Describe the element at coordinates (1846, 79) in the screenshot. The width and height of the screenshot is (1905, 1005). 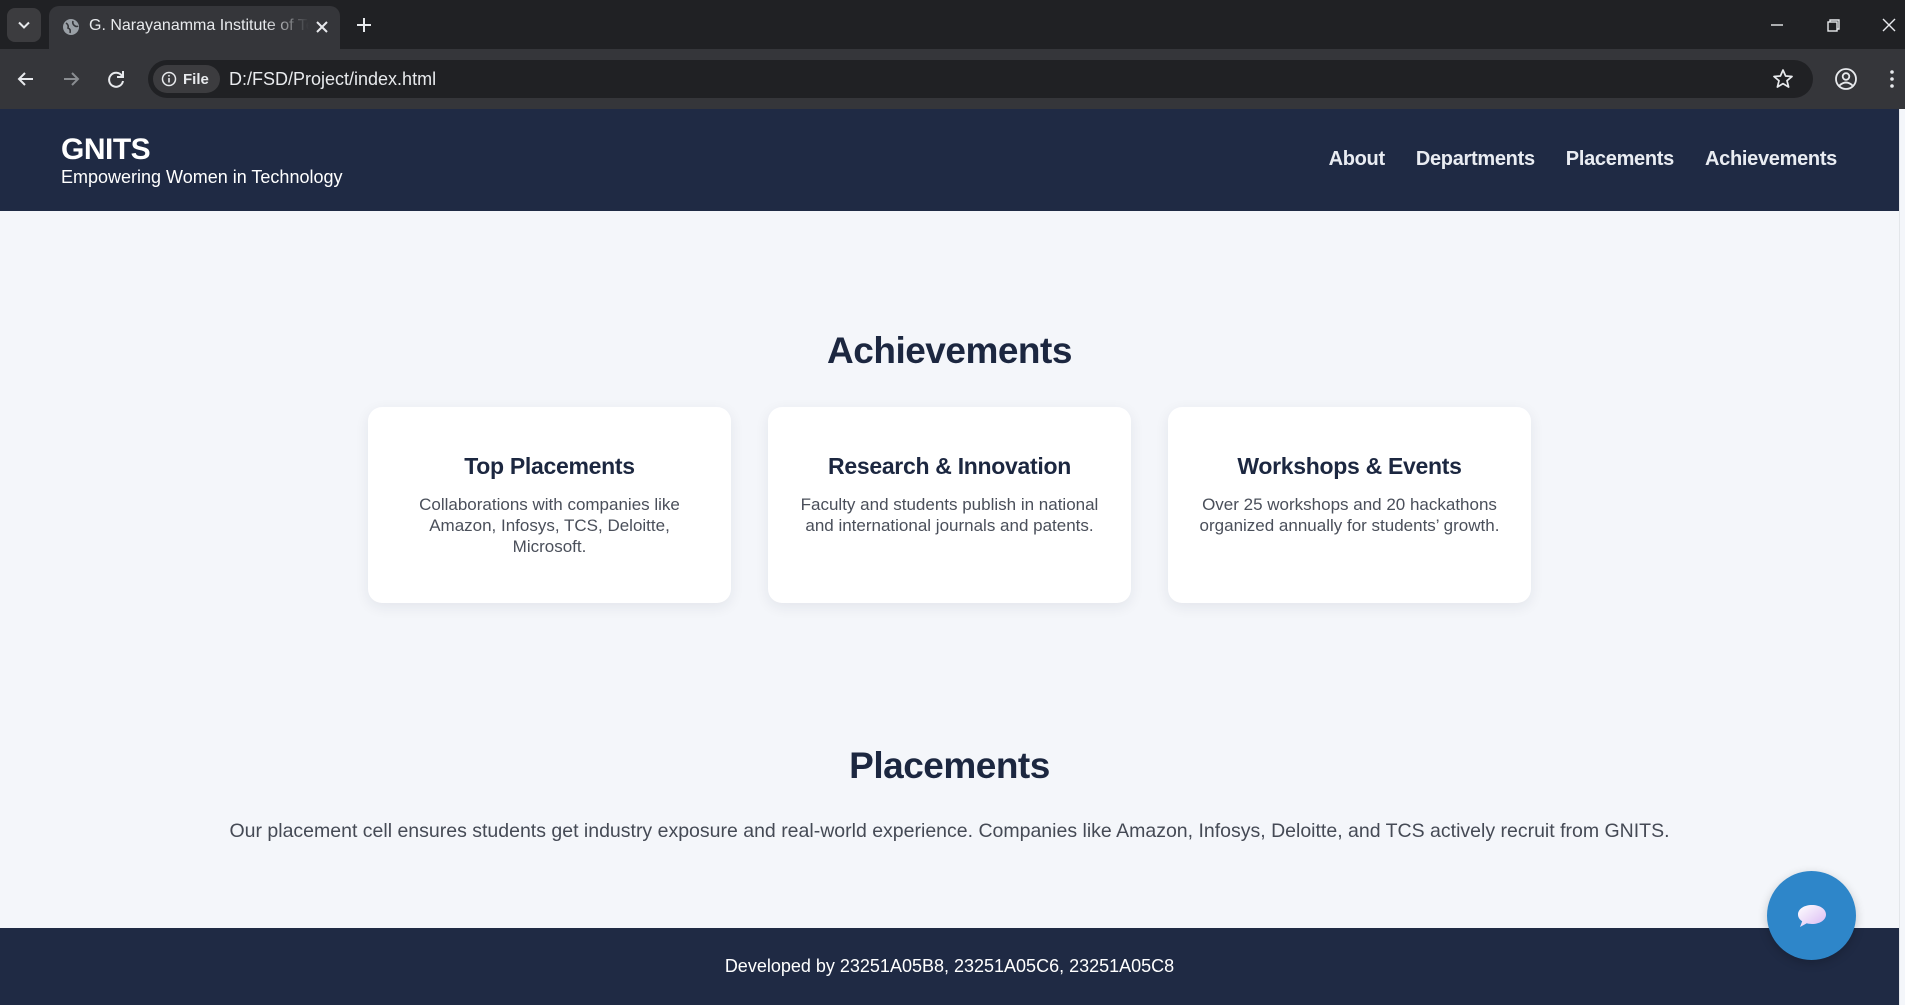
I see `profile-icon` at that location.